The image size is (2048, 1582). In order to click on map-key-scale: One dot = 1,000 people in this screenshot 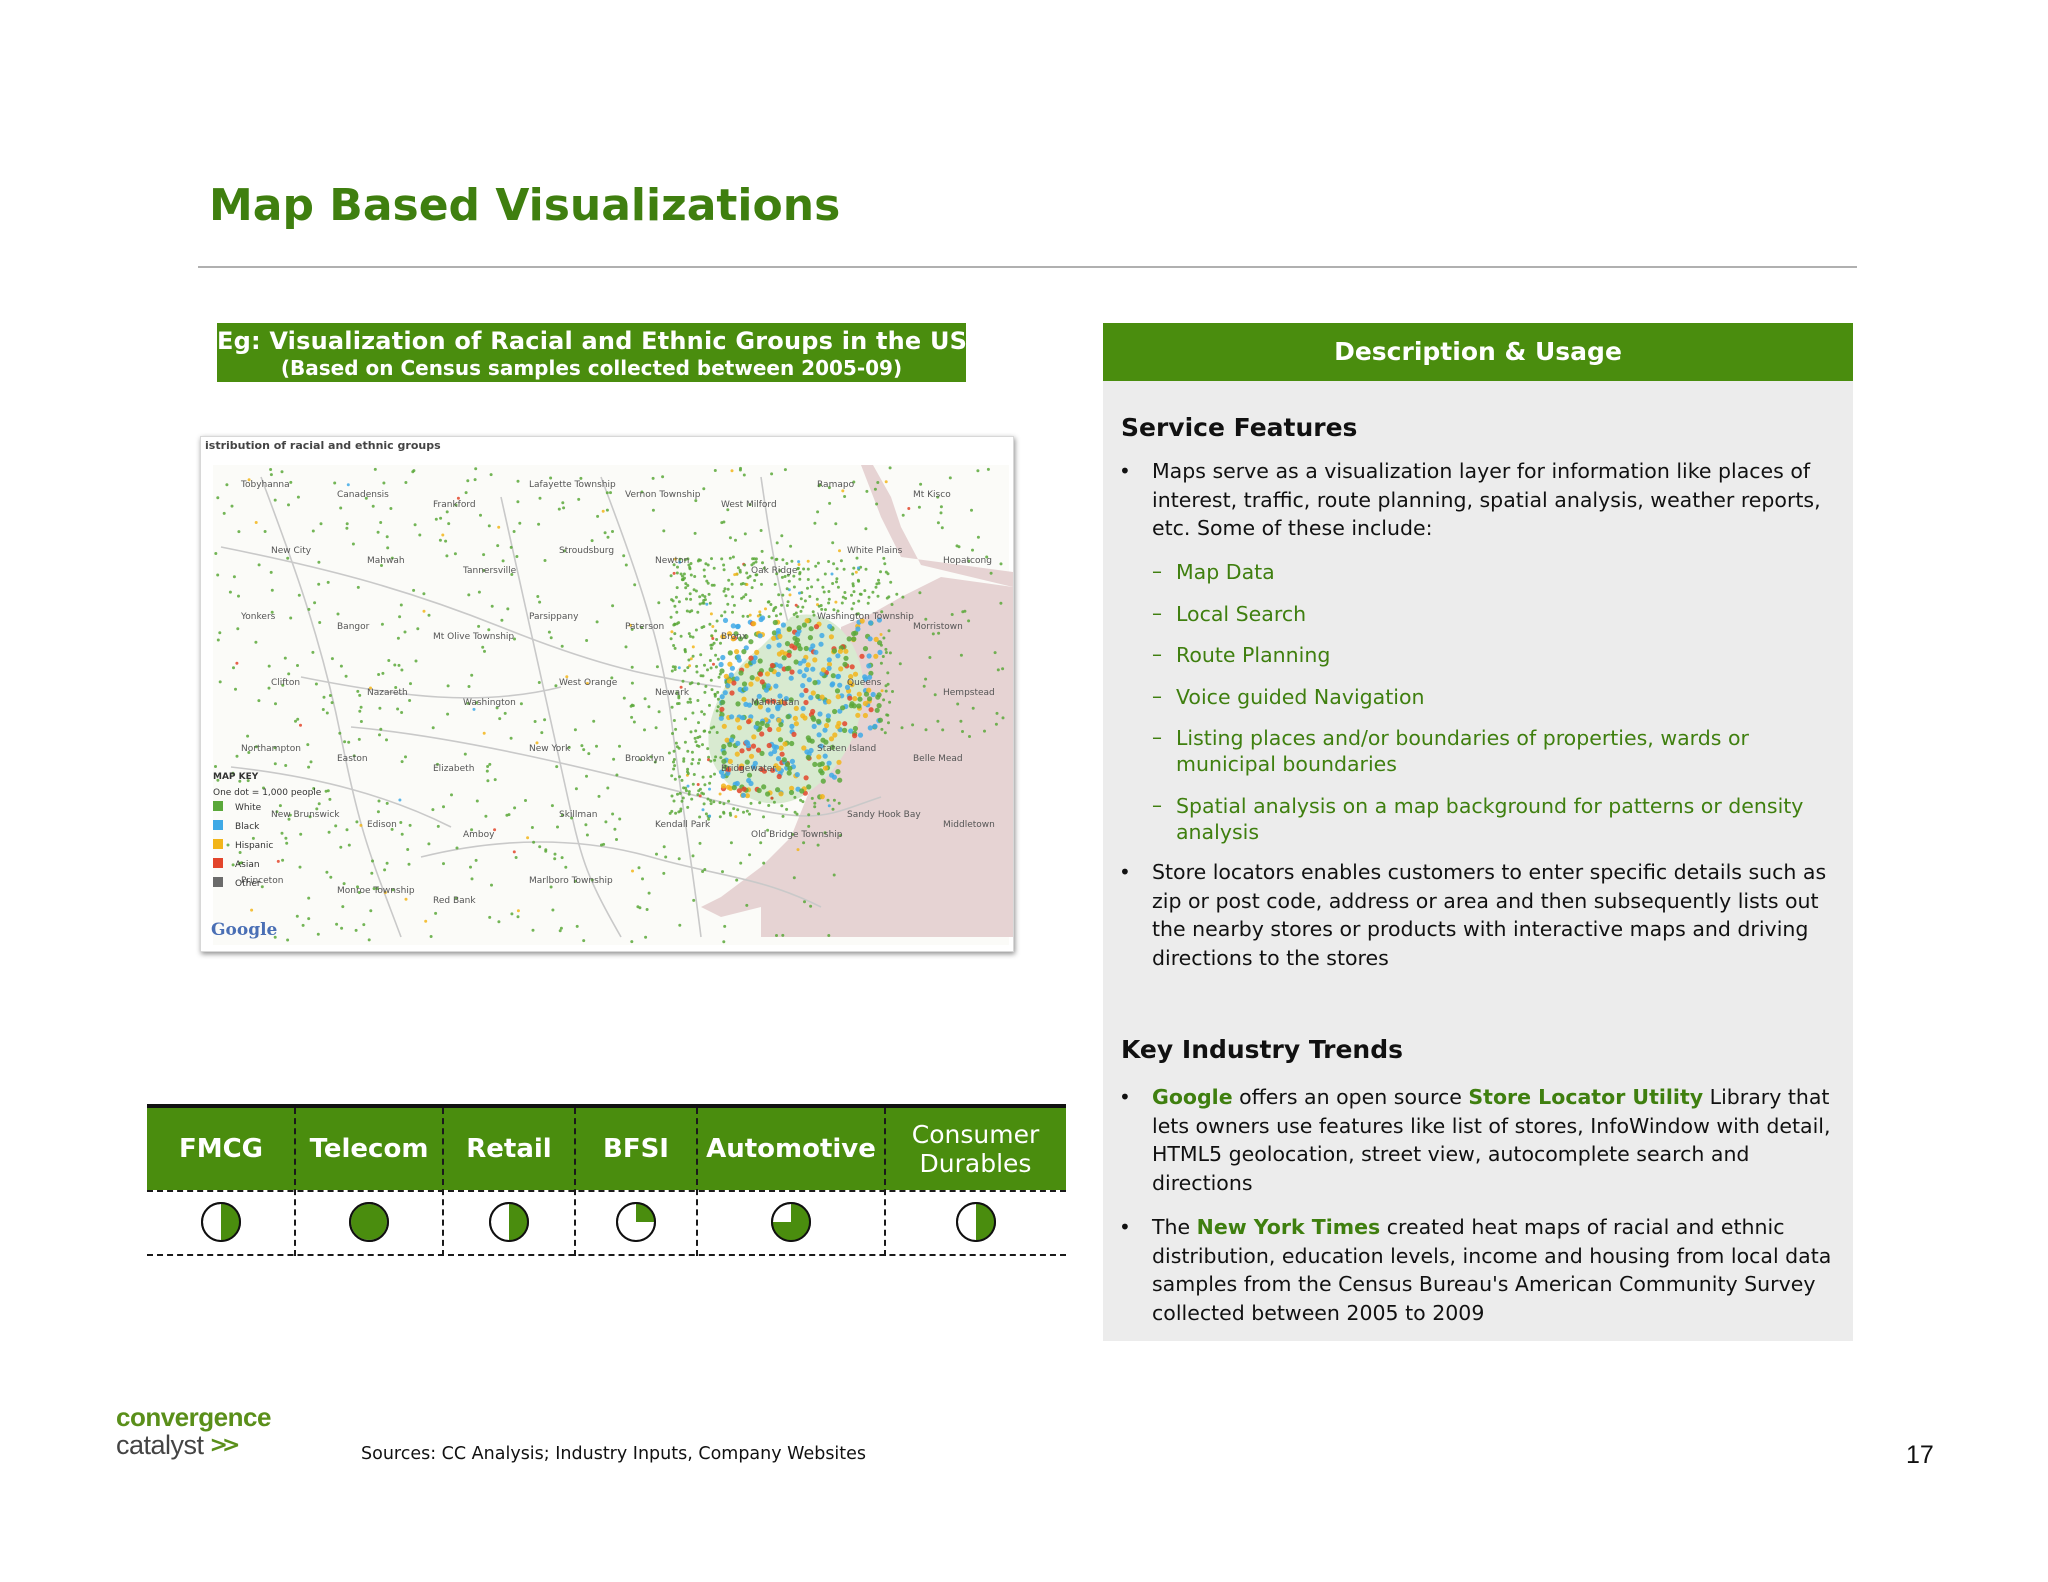, I will do `click(267, 793)`.